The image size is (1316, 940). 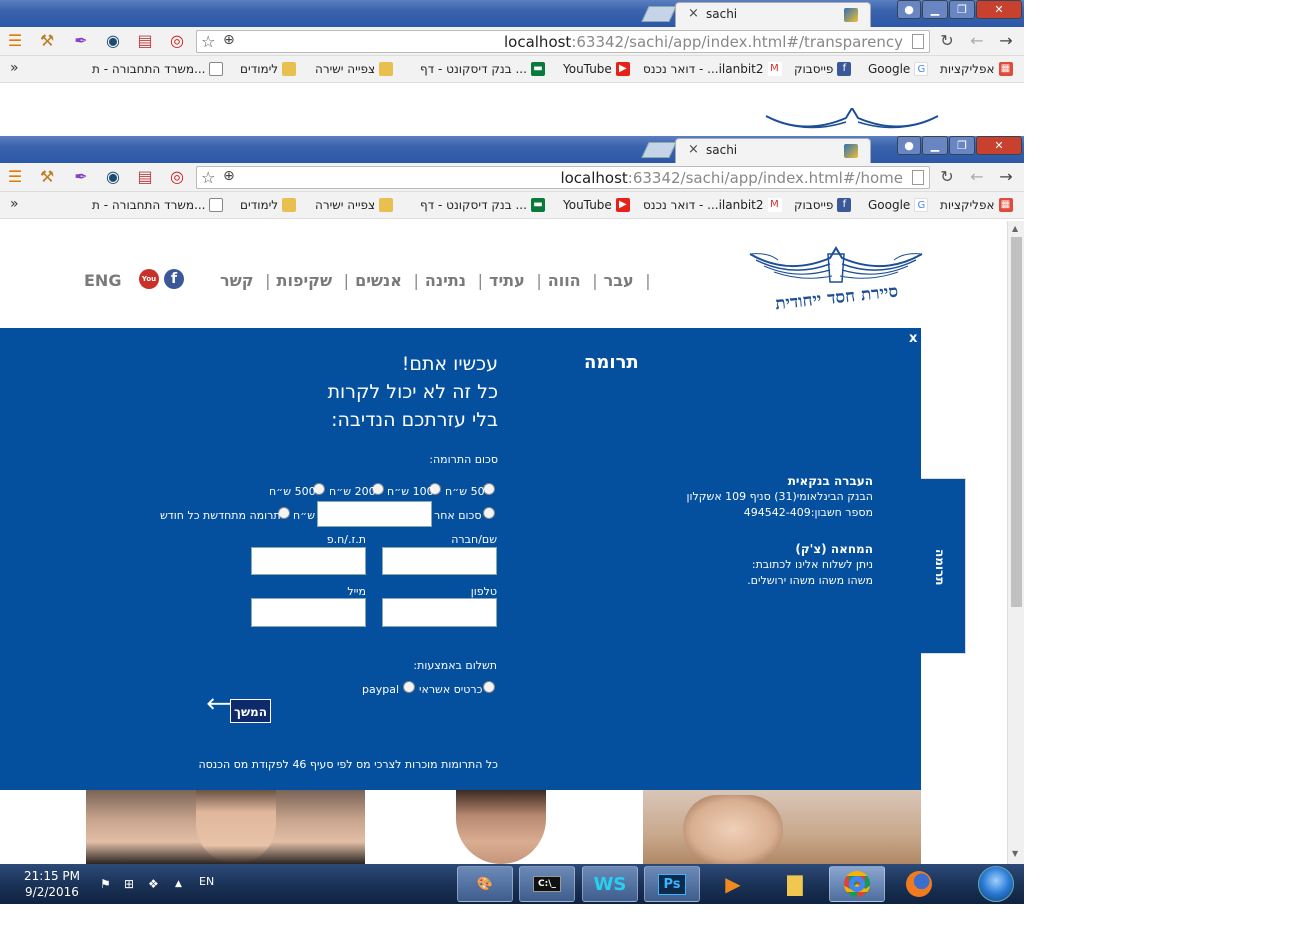 I want to click on start-button, so click(x=996, y=884).